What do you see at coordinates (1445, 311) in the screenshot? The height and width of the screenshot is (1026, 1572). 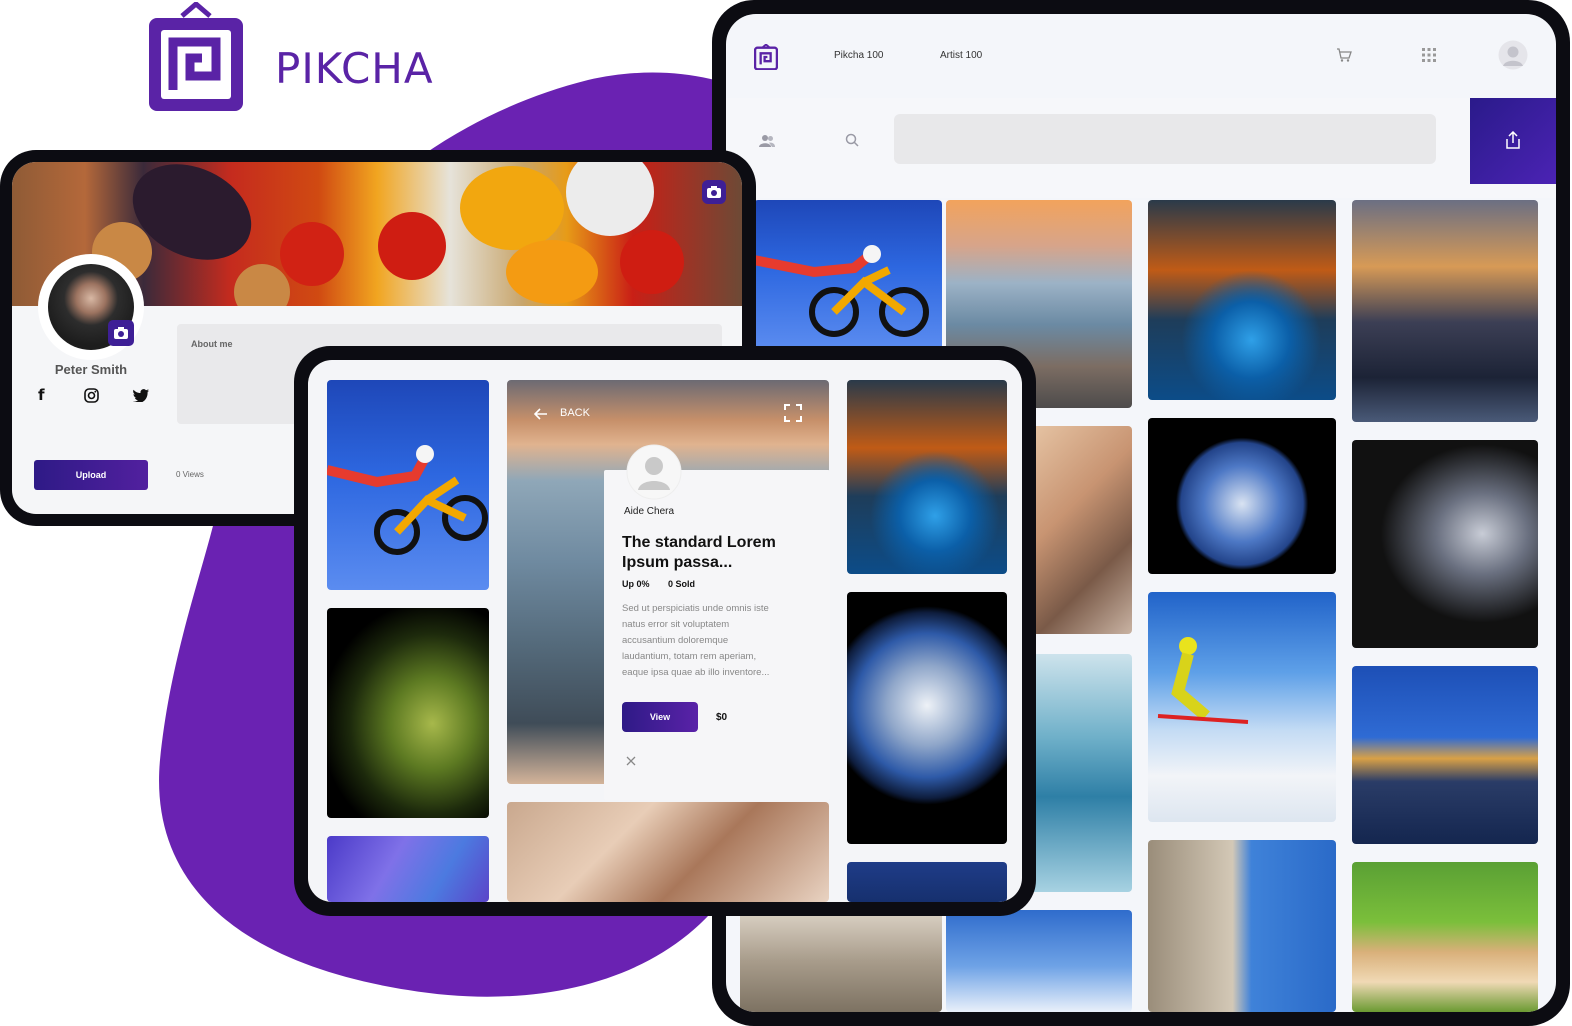 I see `photo-castle` at bounding box center [1445, 311].